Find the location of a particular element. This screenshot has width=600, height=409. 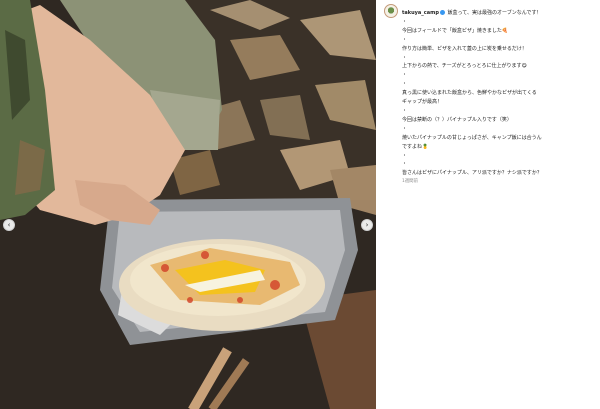

caption-line: 皆さんはピザにパイナップル、アリ派ですか？ナシ派ですか？ is located at coordinates (472, 173).